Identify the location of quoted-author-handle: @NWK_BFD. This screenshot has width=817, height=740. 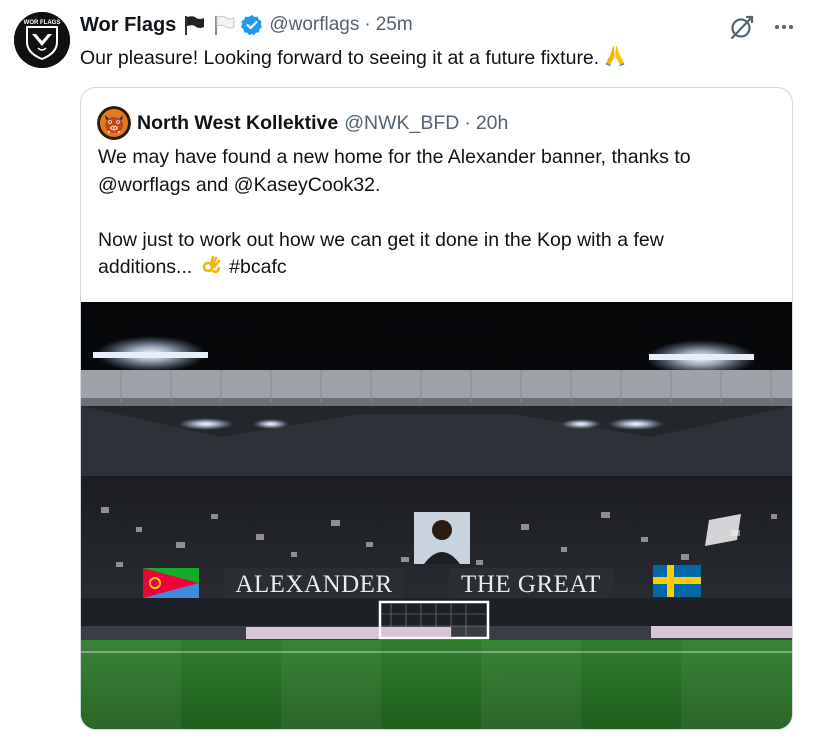
(401, 123).